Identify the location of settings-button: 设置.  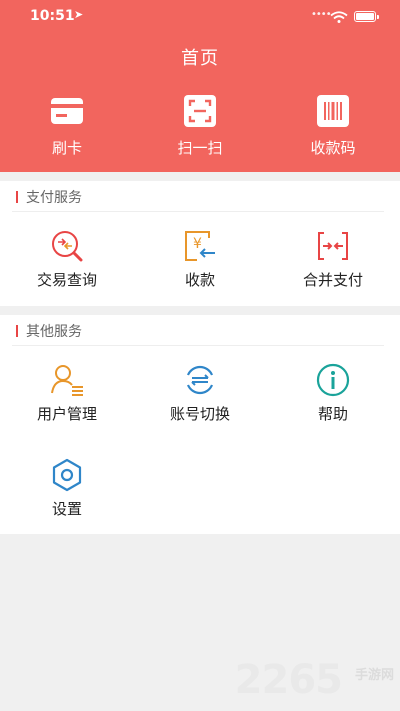
(67, 488).